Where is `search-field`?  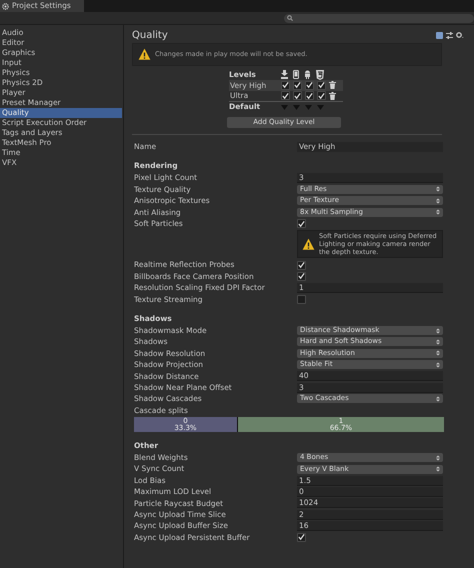
search-field is located at coordinates (379, 18).